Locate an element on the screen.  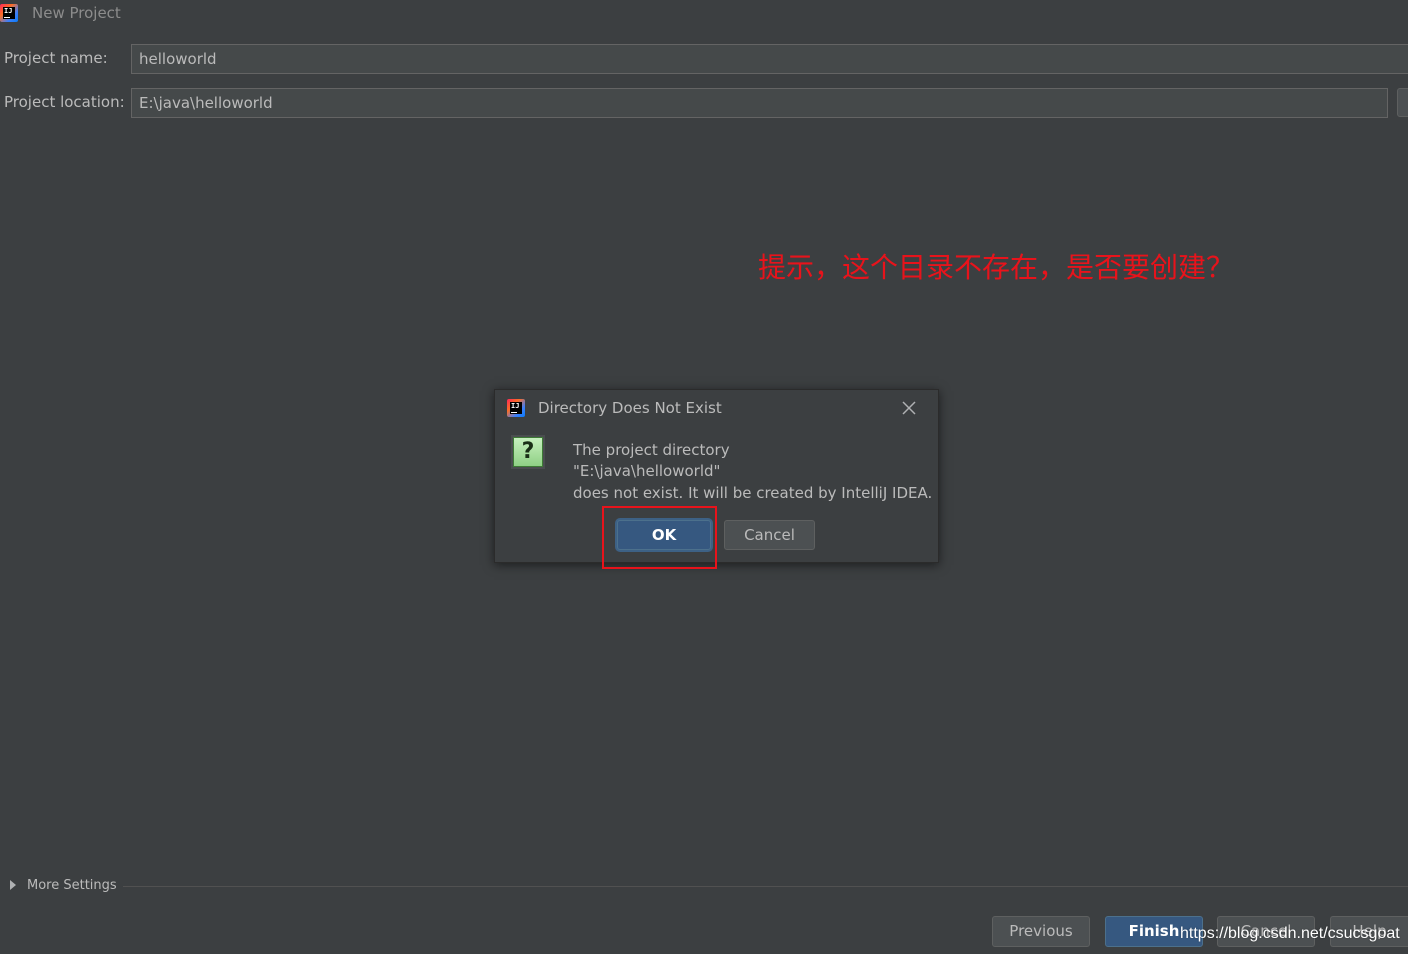
previous-button: Previous is located at coordinates (1041, 931).